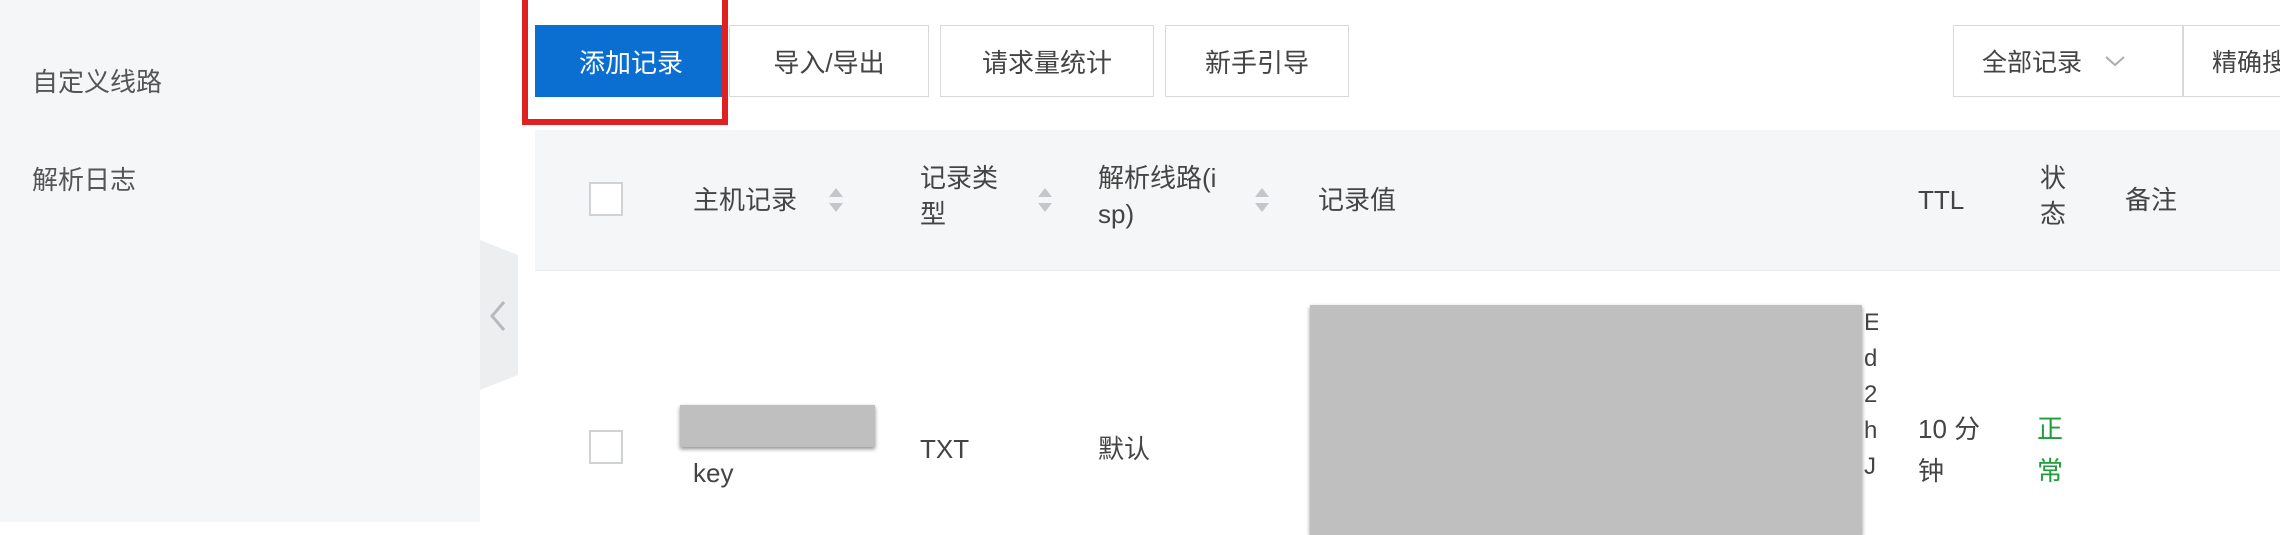 The height and width of the screenshot is (535, 2280). I want to click on highlight-box, so click(625, 62).